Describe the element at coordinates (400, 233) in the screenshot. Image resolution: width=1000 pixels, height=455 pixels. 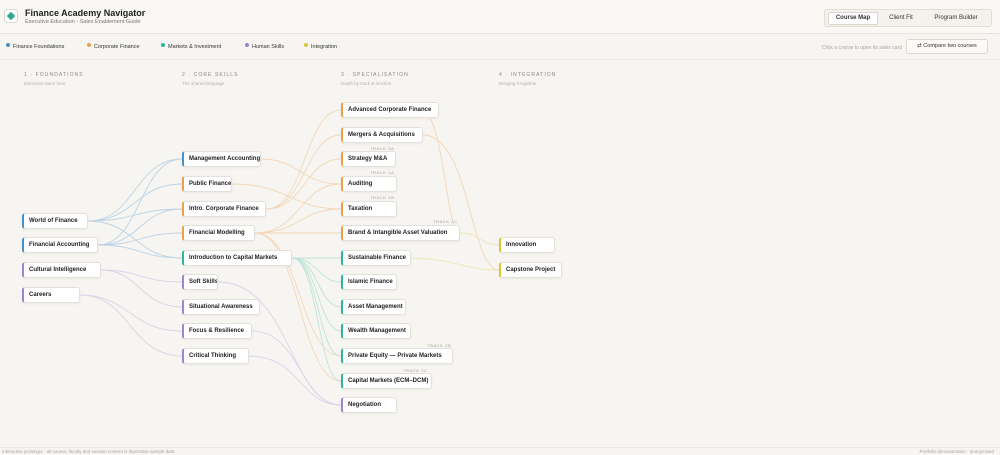
I see `course-brand-intangible-valuation: Brand & Intangible Asset Valuation` at that location.